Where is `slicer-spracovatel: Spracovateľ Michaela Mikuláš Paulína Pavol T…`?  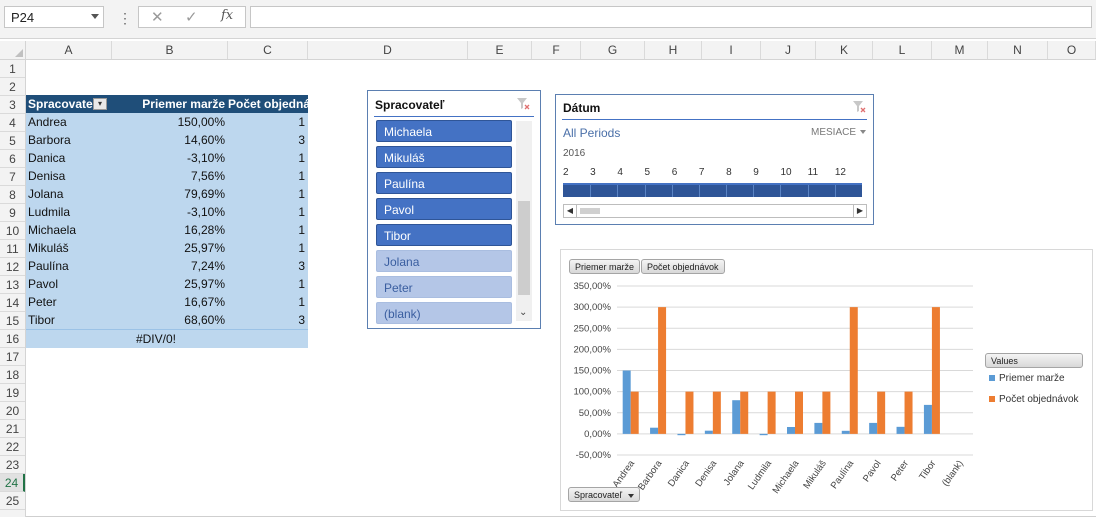
slicer-spracovatel: Spracovateľ Michaela Mikuláš Paulína Pavol T… is located at coordinates (454, 209).